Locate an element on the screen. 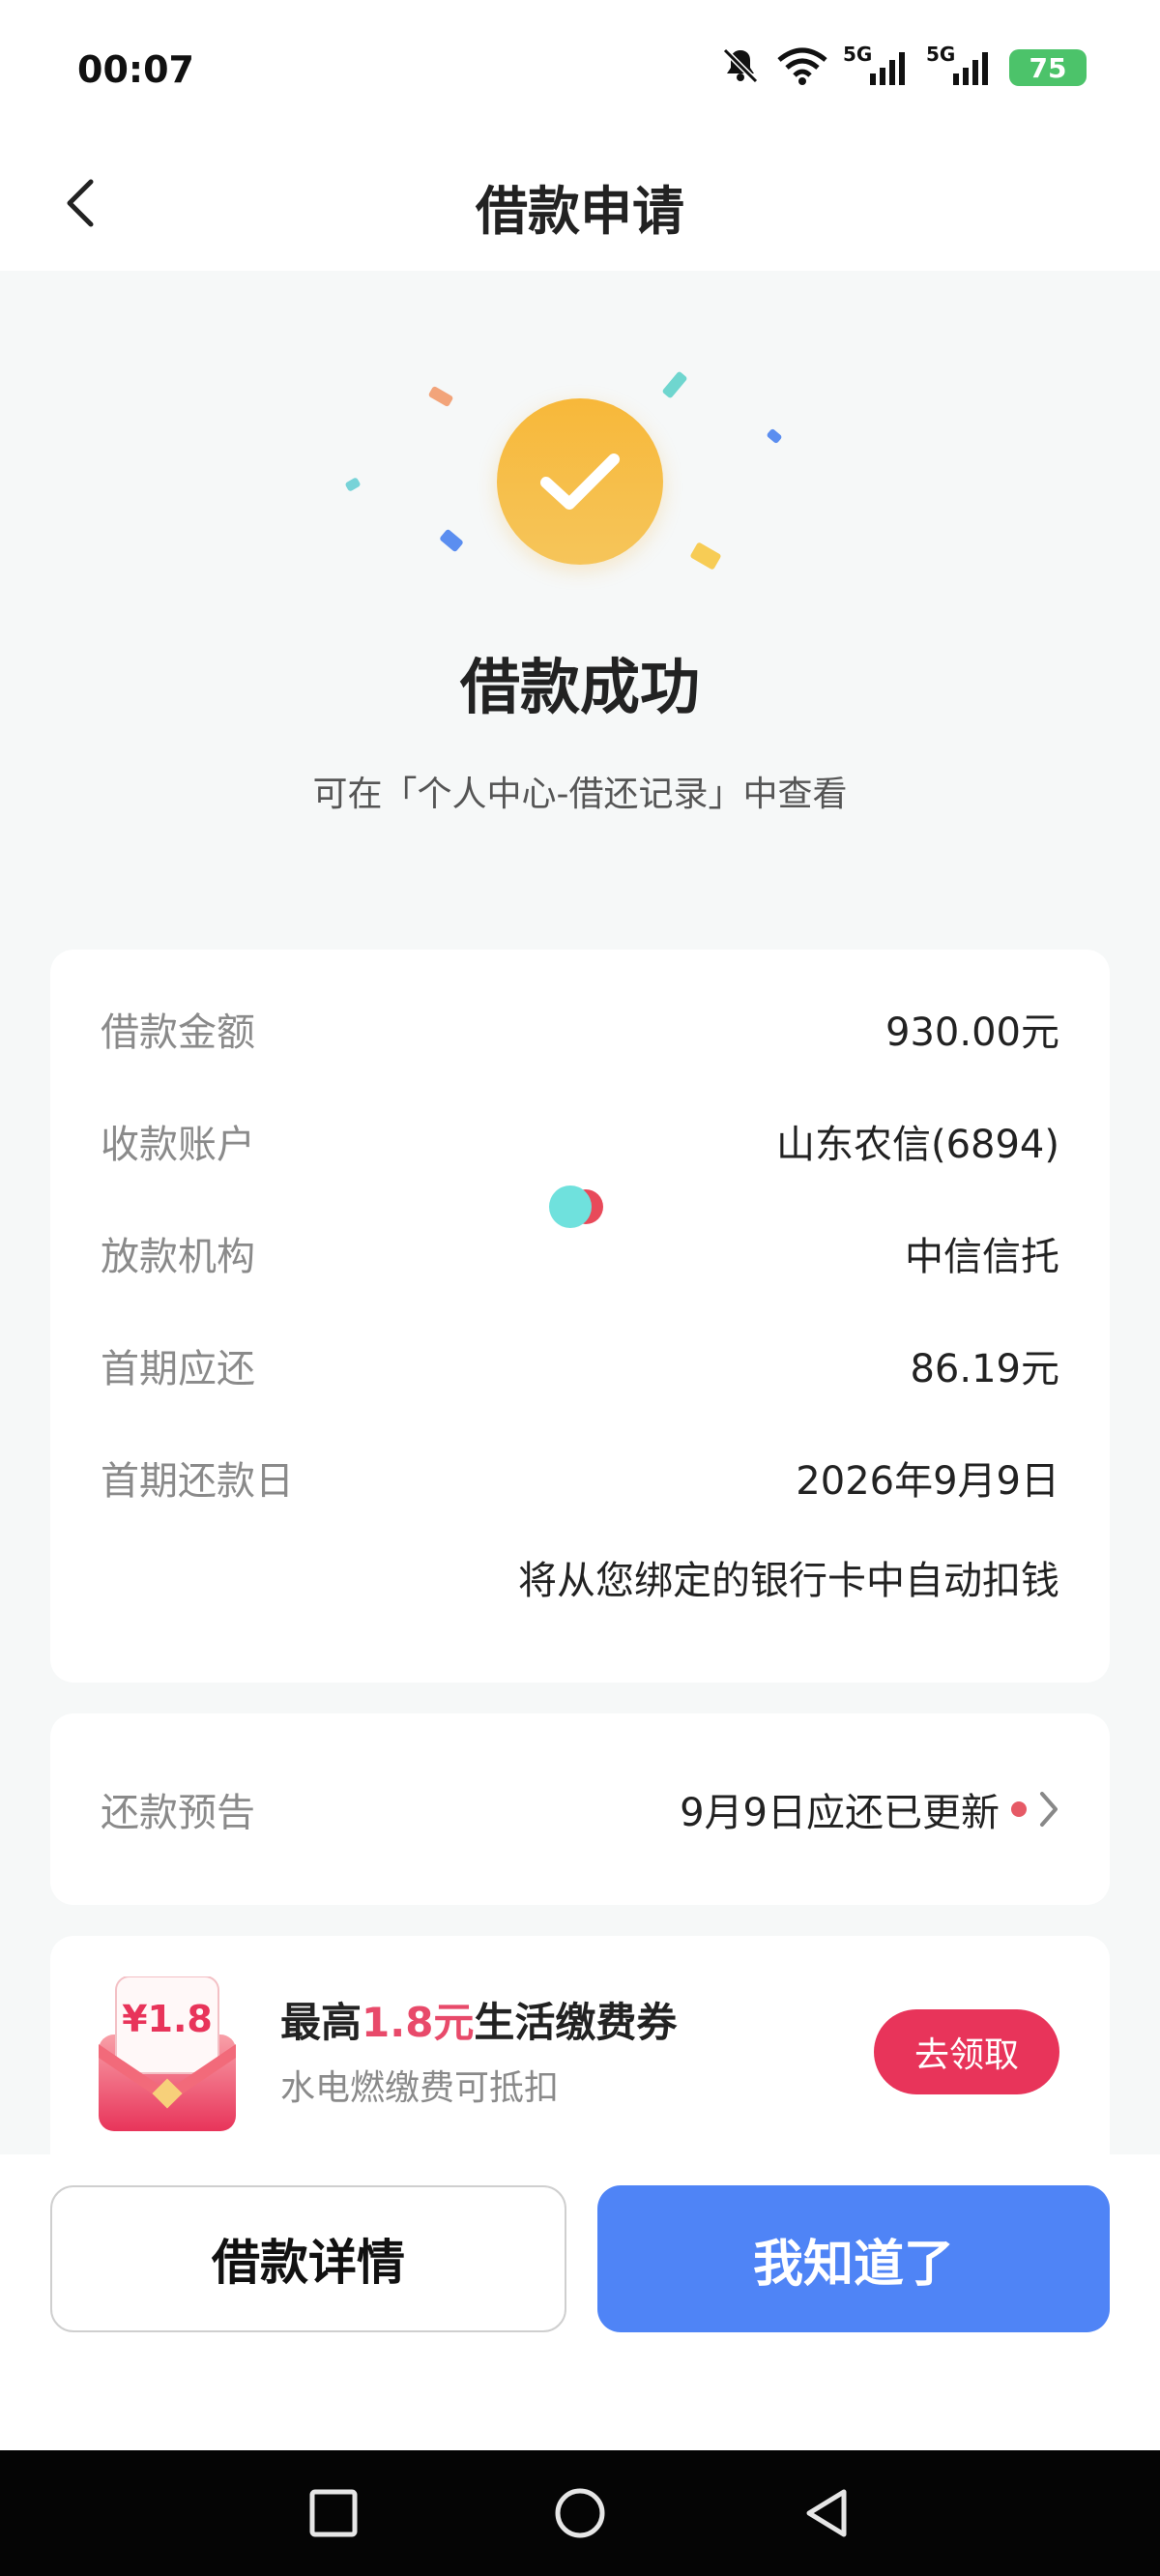  status-icons: 5G 5G 75 is located at coordinates (903, 67).